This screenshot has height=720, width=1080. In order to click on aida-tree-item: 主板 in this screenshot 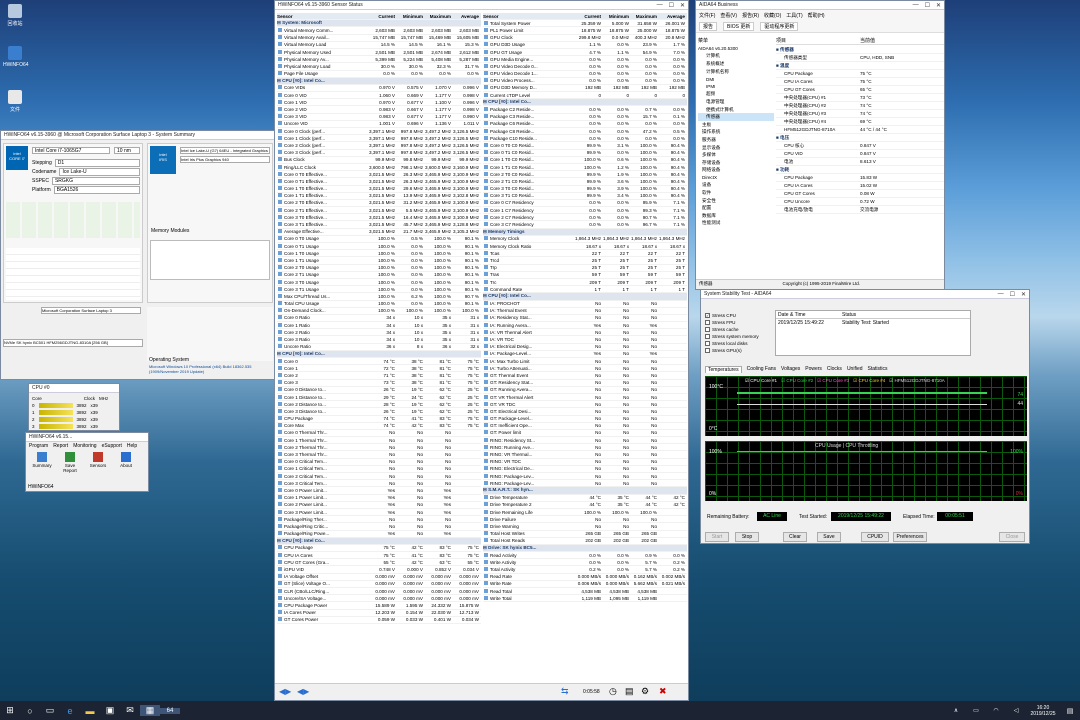, I will do `click(736, 125)`.